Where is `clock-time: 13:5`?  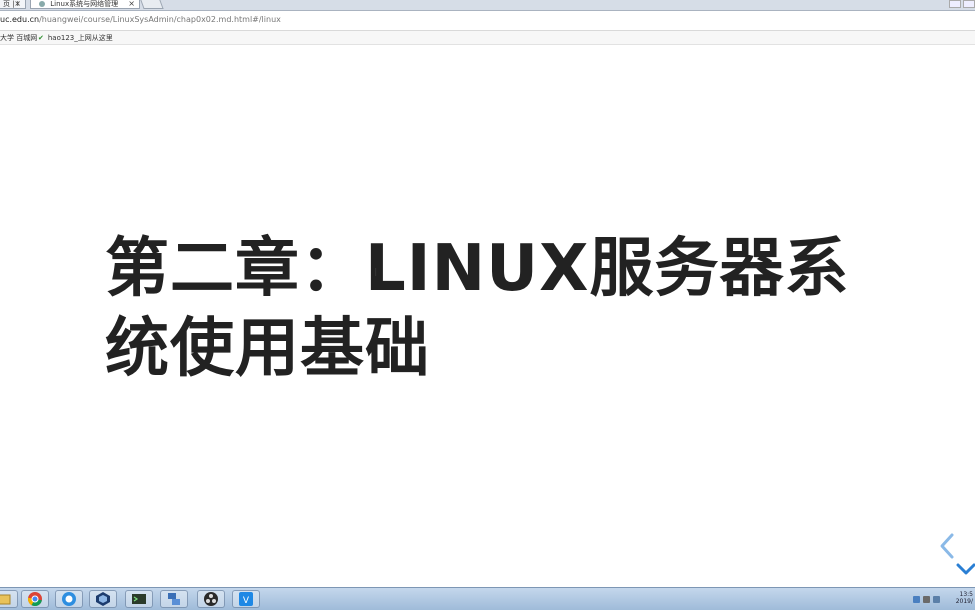
clock-time: 13:5 is located at coordinates (966, 594).